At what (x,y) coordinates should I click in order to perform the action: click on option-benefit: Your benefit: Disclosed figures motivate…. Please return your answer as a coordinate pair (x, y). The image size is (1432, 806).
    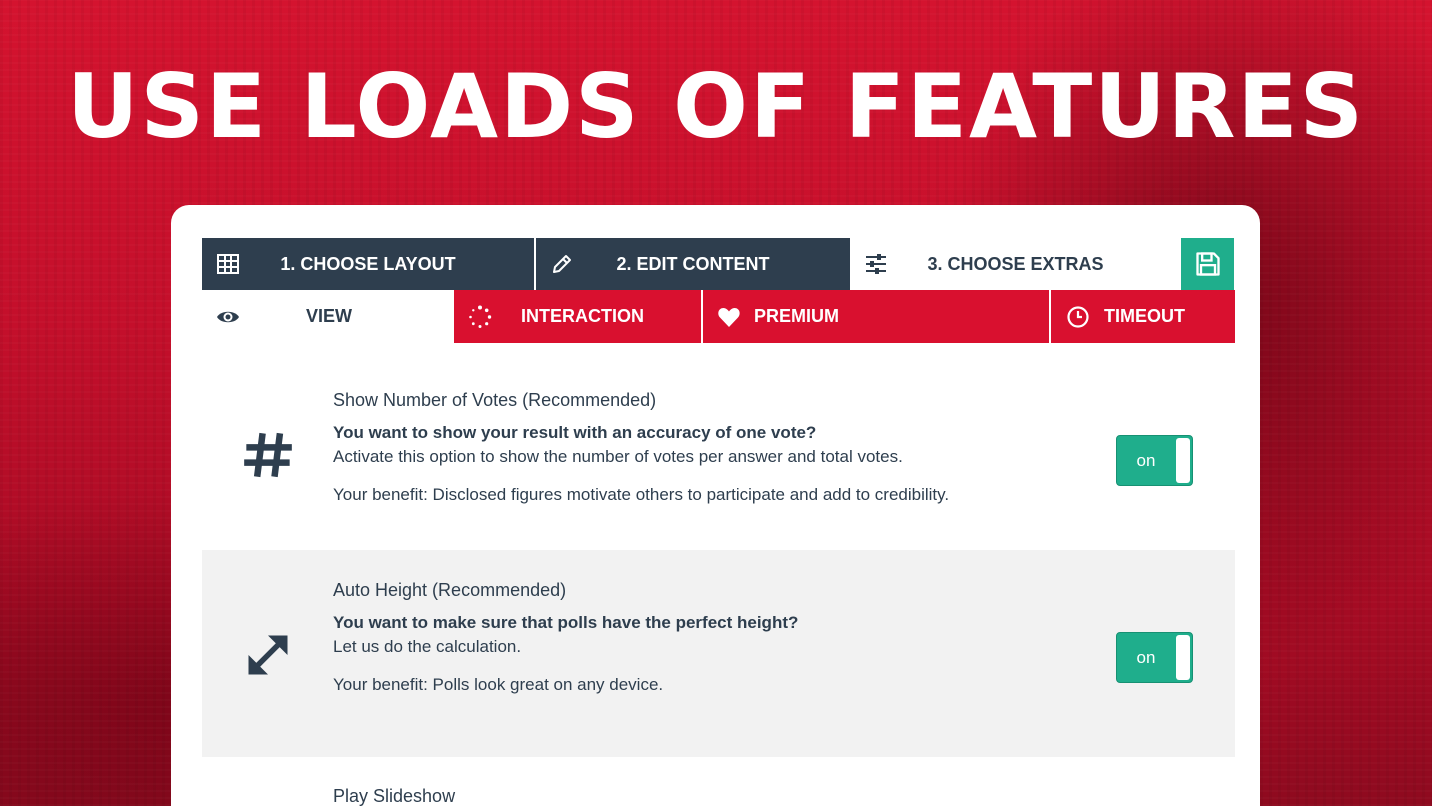
    Looking at the image, I should click on (641, 494).